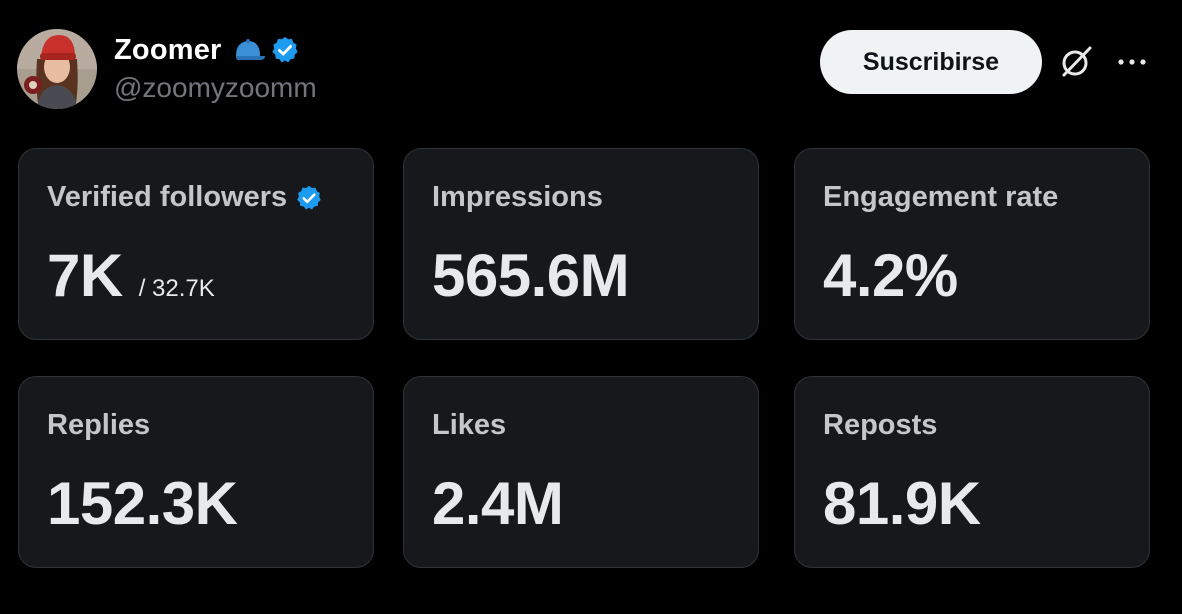  What do you see at coordinates (469, 425) in the screenshot?
I see `stat-label: Likes` at bounding box center [469, 425].